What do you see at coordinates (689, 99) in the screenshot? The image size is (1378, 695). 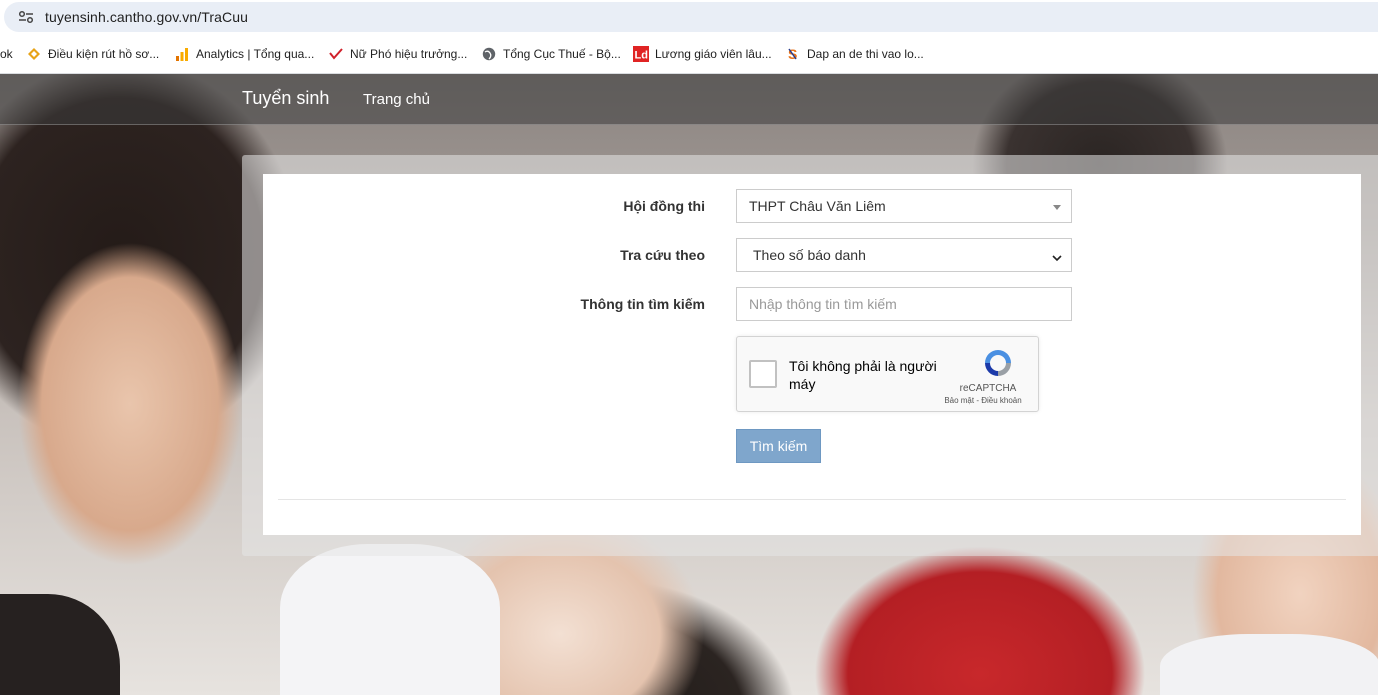 I see `site-navbar: Tuyển sinh Trang chủ` at bounding box center [689, 99].